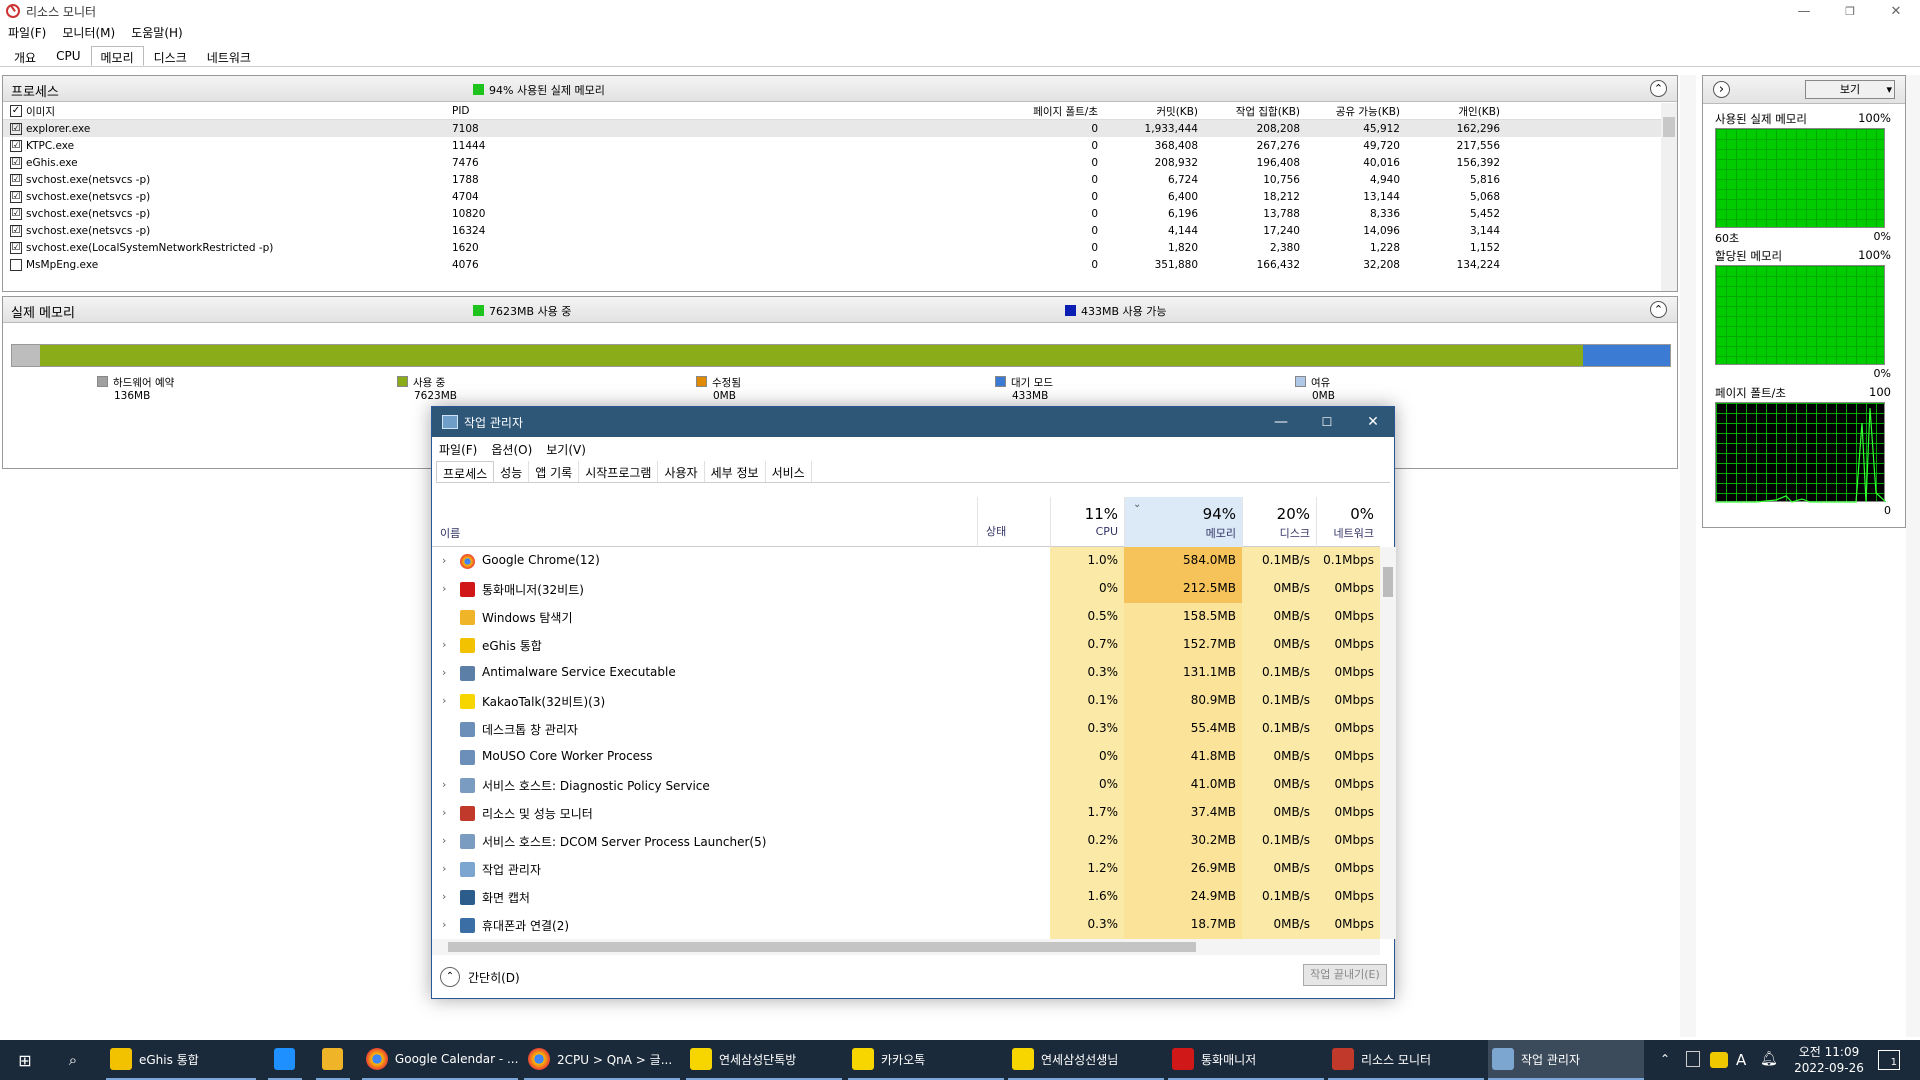  What do you see at coordinates (16, 111) in the screenshot?
I see `select-all-checkbox: ✓` at bounding box center [16, 111].